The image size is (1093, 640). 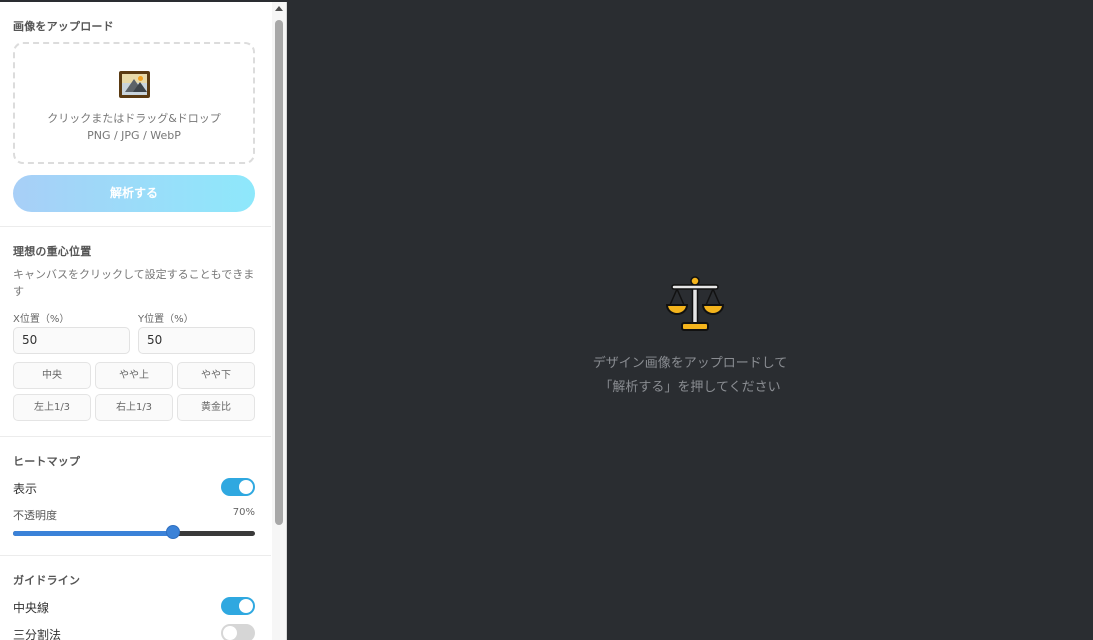 I want to click on upload-dropzone: クリックまたはドラッグ&ドロップ PNG / JPG / WebP, so click(x=134, y=103).